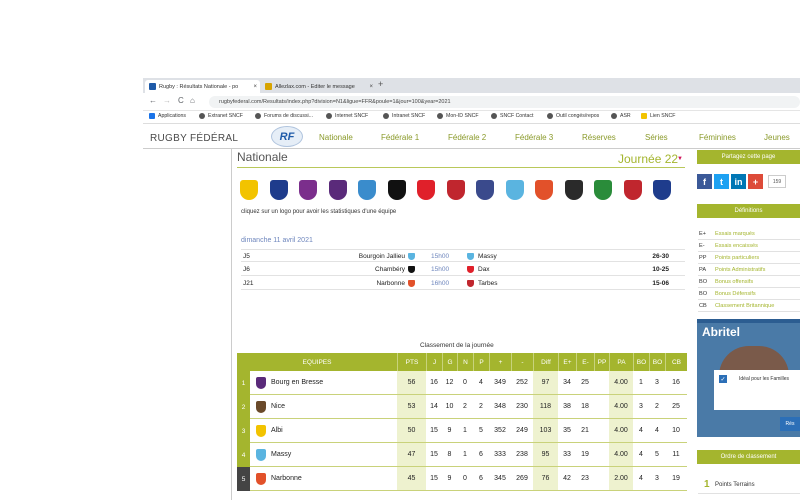 This screenshot has width=800, height=500. What do you see at coordinates (567, 362) in the screenshot?
I see `column-header: E+` at bounding box center [567, 362].